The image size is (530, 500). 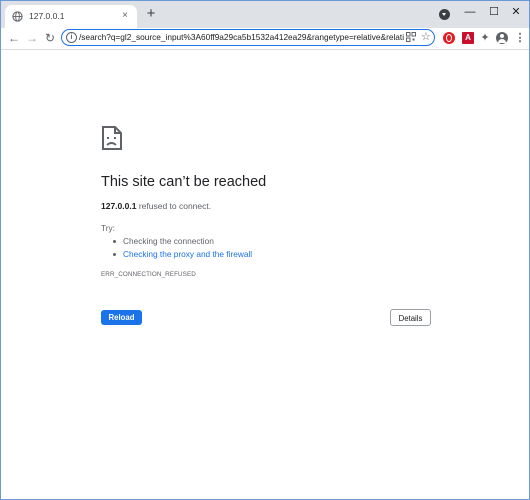 What do you see at coordinates (32, 38) in the screenshot?
I see `forward-button: →` at bounding box center [32, 38].